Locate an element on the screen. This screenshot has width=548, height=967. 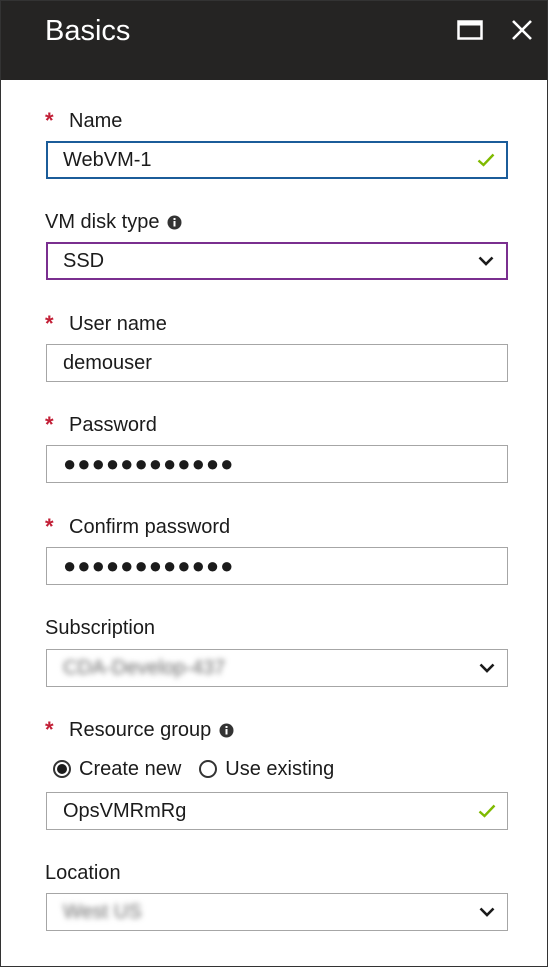
location-label-text: Location is located at coordinates (83, 873).